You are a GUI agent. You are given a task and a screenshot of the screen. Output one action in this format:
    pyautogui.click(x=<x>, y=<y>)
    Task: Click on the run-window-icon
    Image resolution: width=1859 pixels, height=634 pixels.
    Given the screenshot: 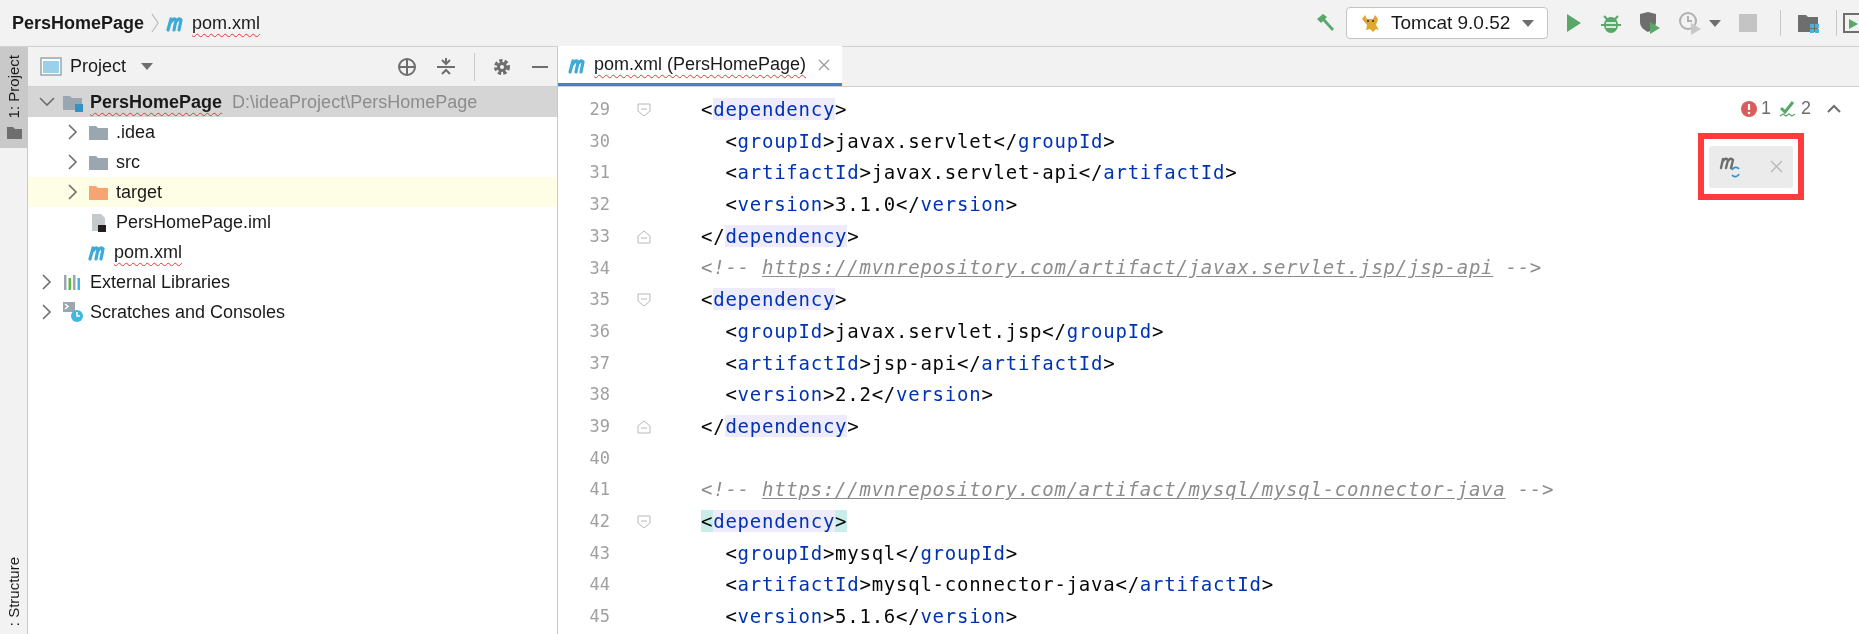 What is the action you would take?
    pyautogui.click(x=1851, y=23)
    